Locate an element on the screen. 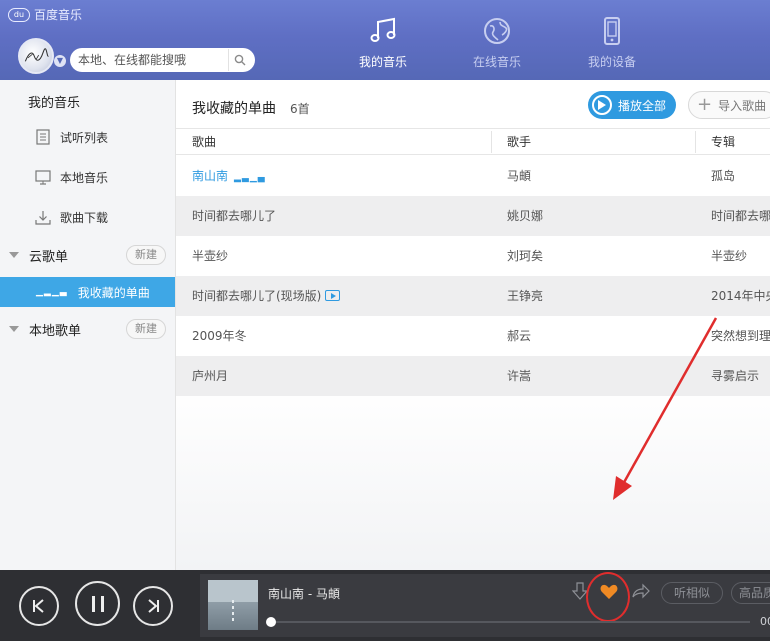  album-cover is located at coordinates (233, 605).